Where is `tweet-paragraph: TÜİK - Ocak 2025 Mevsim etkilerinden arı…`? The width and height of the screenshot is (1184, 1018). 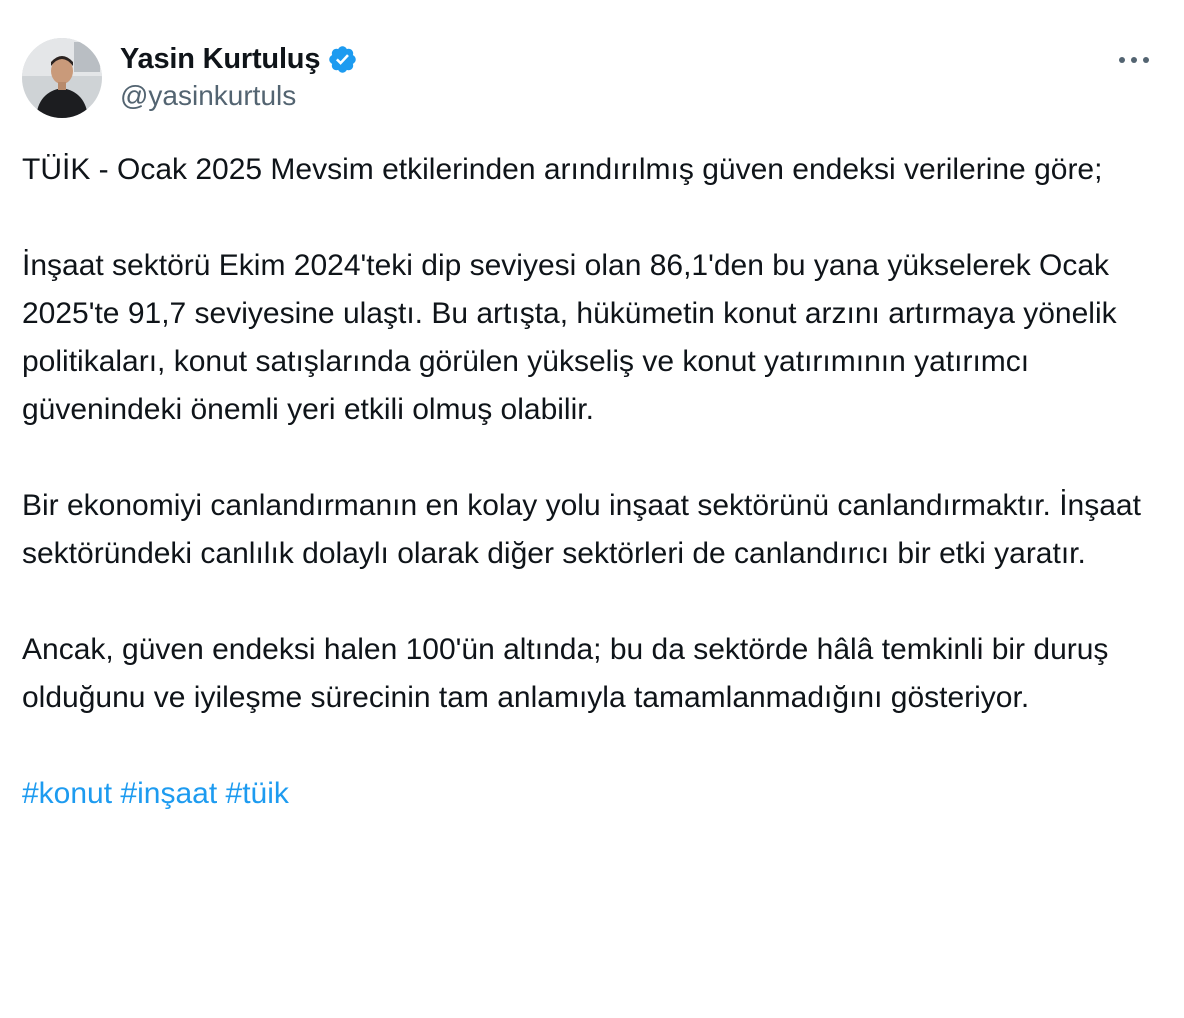
tweet-paragraph: TÜİK - Ocak 2025 Mevsim etkilerinden arı… is located at coordinates (562, 169).